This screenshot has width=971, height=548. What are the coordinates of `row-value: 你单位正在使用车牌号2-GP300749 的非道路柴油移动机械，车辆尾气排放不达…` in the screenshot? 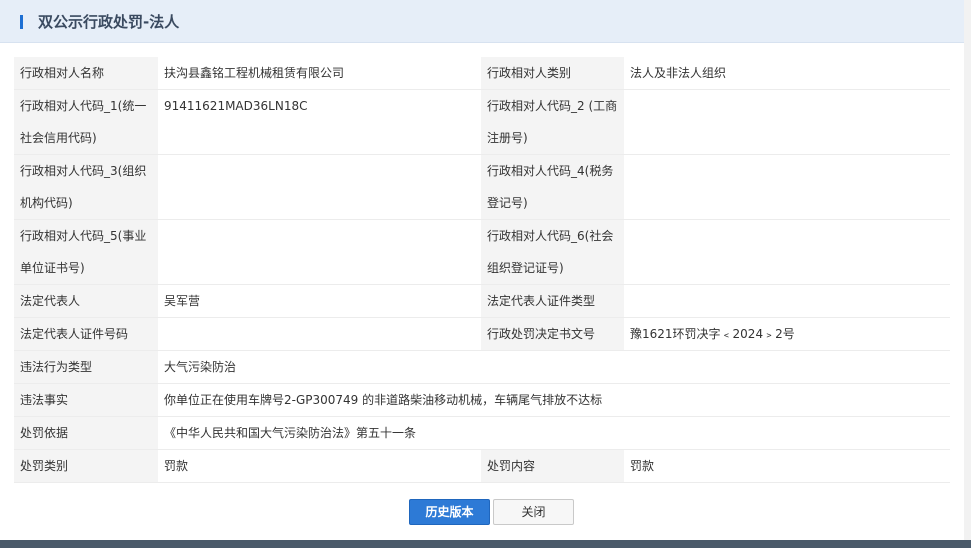 It's located at (554, 400).